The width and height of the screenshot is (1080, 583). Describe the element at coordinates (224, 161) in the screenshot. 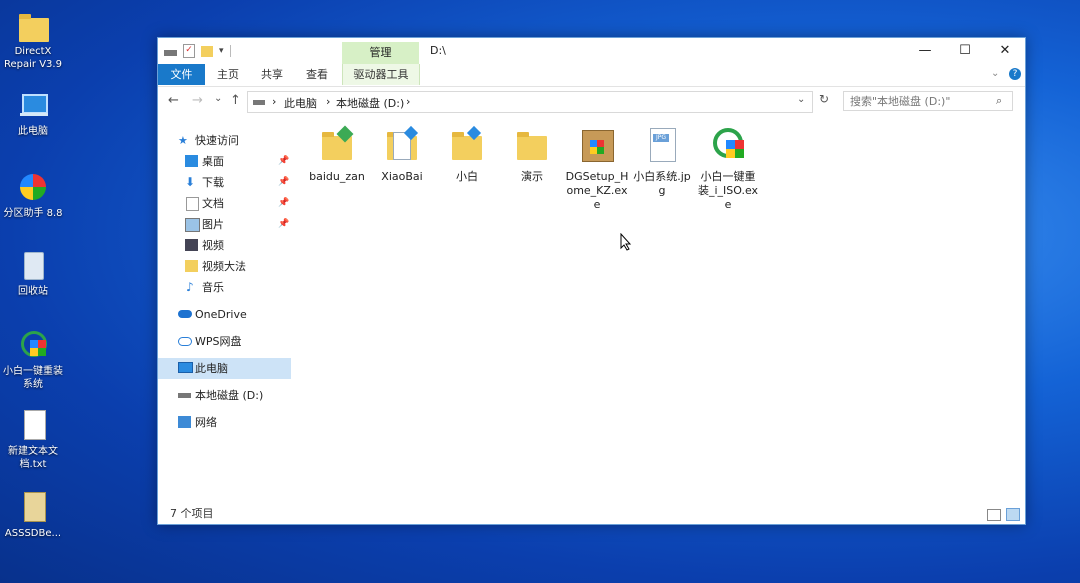

I see `sidebar-item-desktop: 桌面 📌` at that location.